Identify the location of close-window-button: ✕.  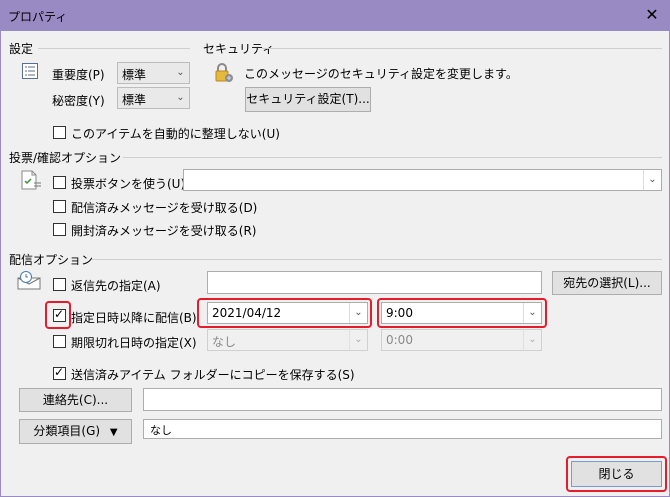
(652, 15).